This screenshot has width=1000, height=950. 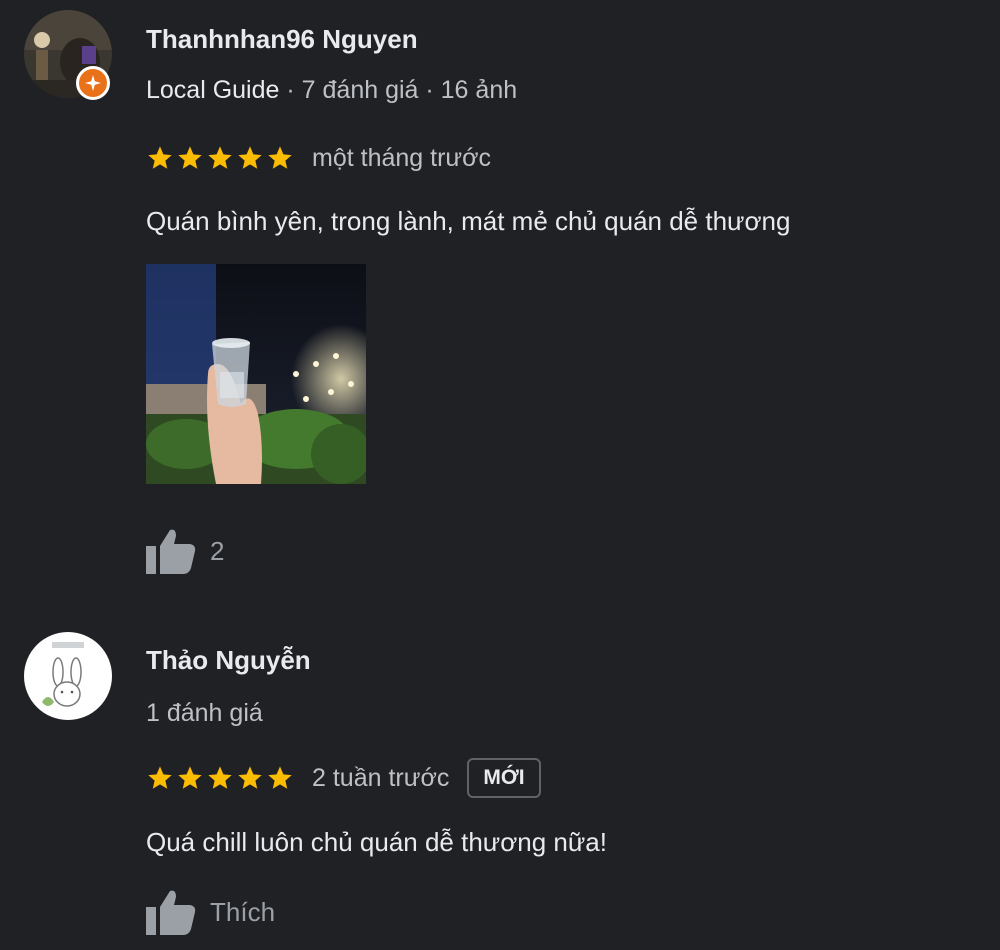 I want to click on review-count: 7 đánh giá, so click(x=360, y=90).